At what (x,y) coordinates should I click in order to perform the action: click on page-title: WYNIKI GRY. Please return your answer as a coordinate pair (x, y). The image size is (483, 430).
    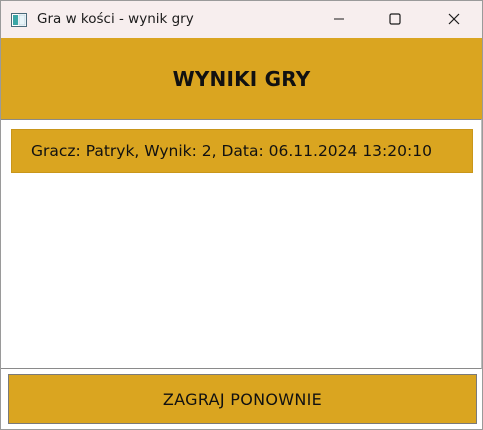
    Looking at the image, I should click on (241, 78).